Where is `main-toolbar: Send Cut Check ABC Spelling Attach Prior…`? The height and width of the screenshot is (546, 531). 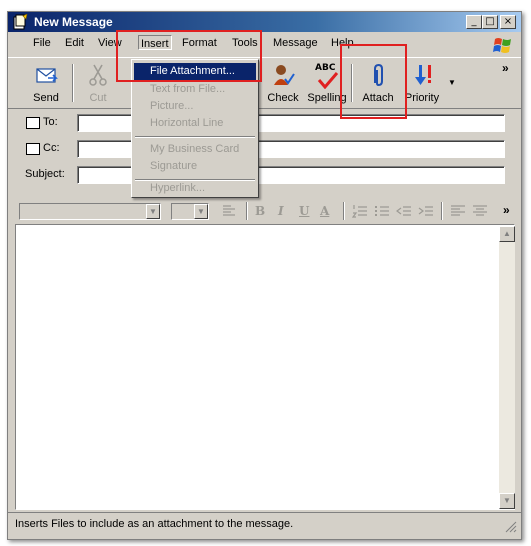
main-toolbar: Send Cut Check ABC Spelling Attach Prior… is located at coordinates (264, 83).